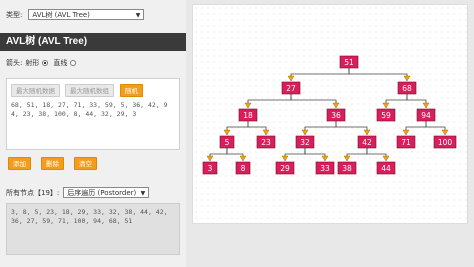 Image resolution: width=474 pixels, height=267 pixels. I want to click on tree-node-label: 33, so click(325, 168).